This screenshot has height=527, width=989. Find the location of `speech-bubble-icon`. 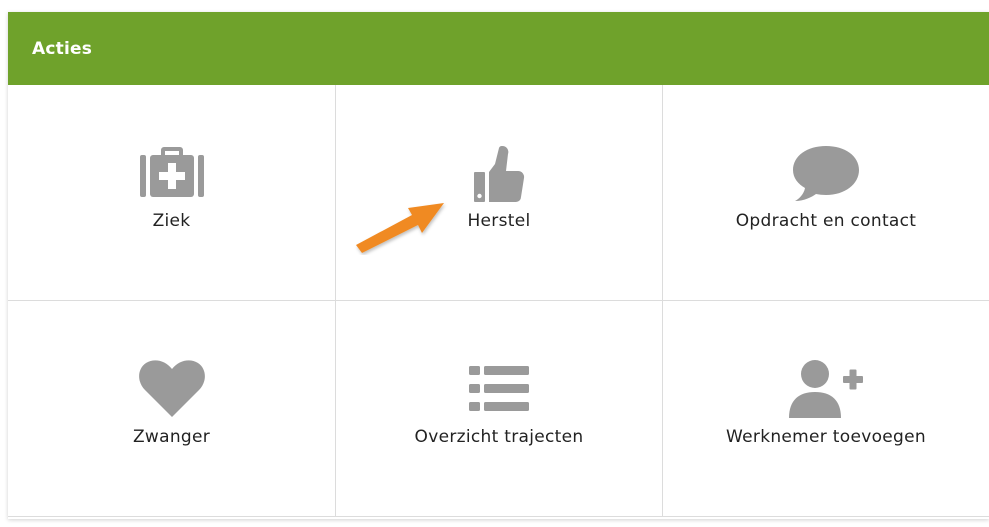

speech-bubble-icon is located at coordinates (826, 173).